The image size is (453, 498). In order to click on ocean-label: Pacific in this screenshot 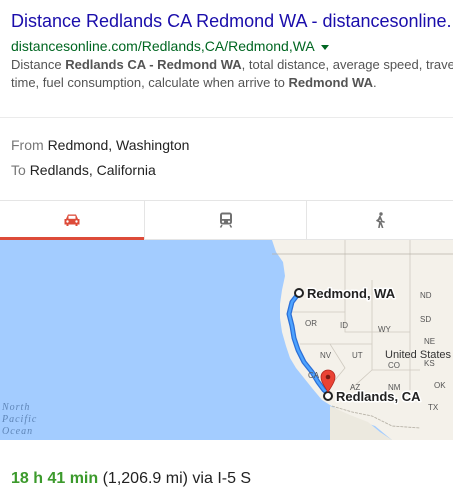, I will do `click(19, 419)`.